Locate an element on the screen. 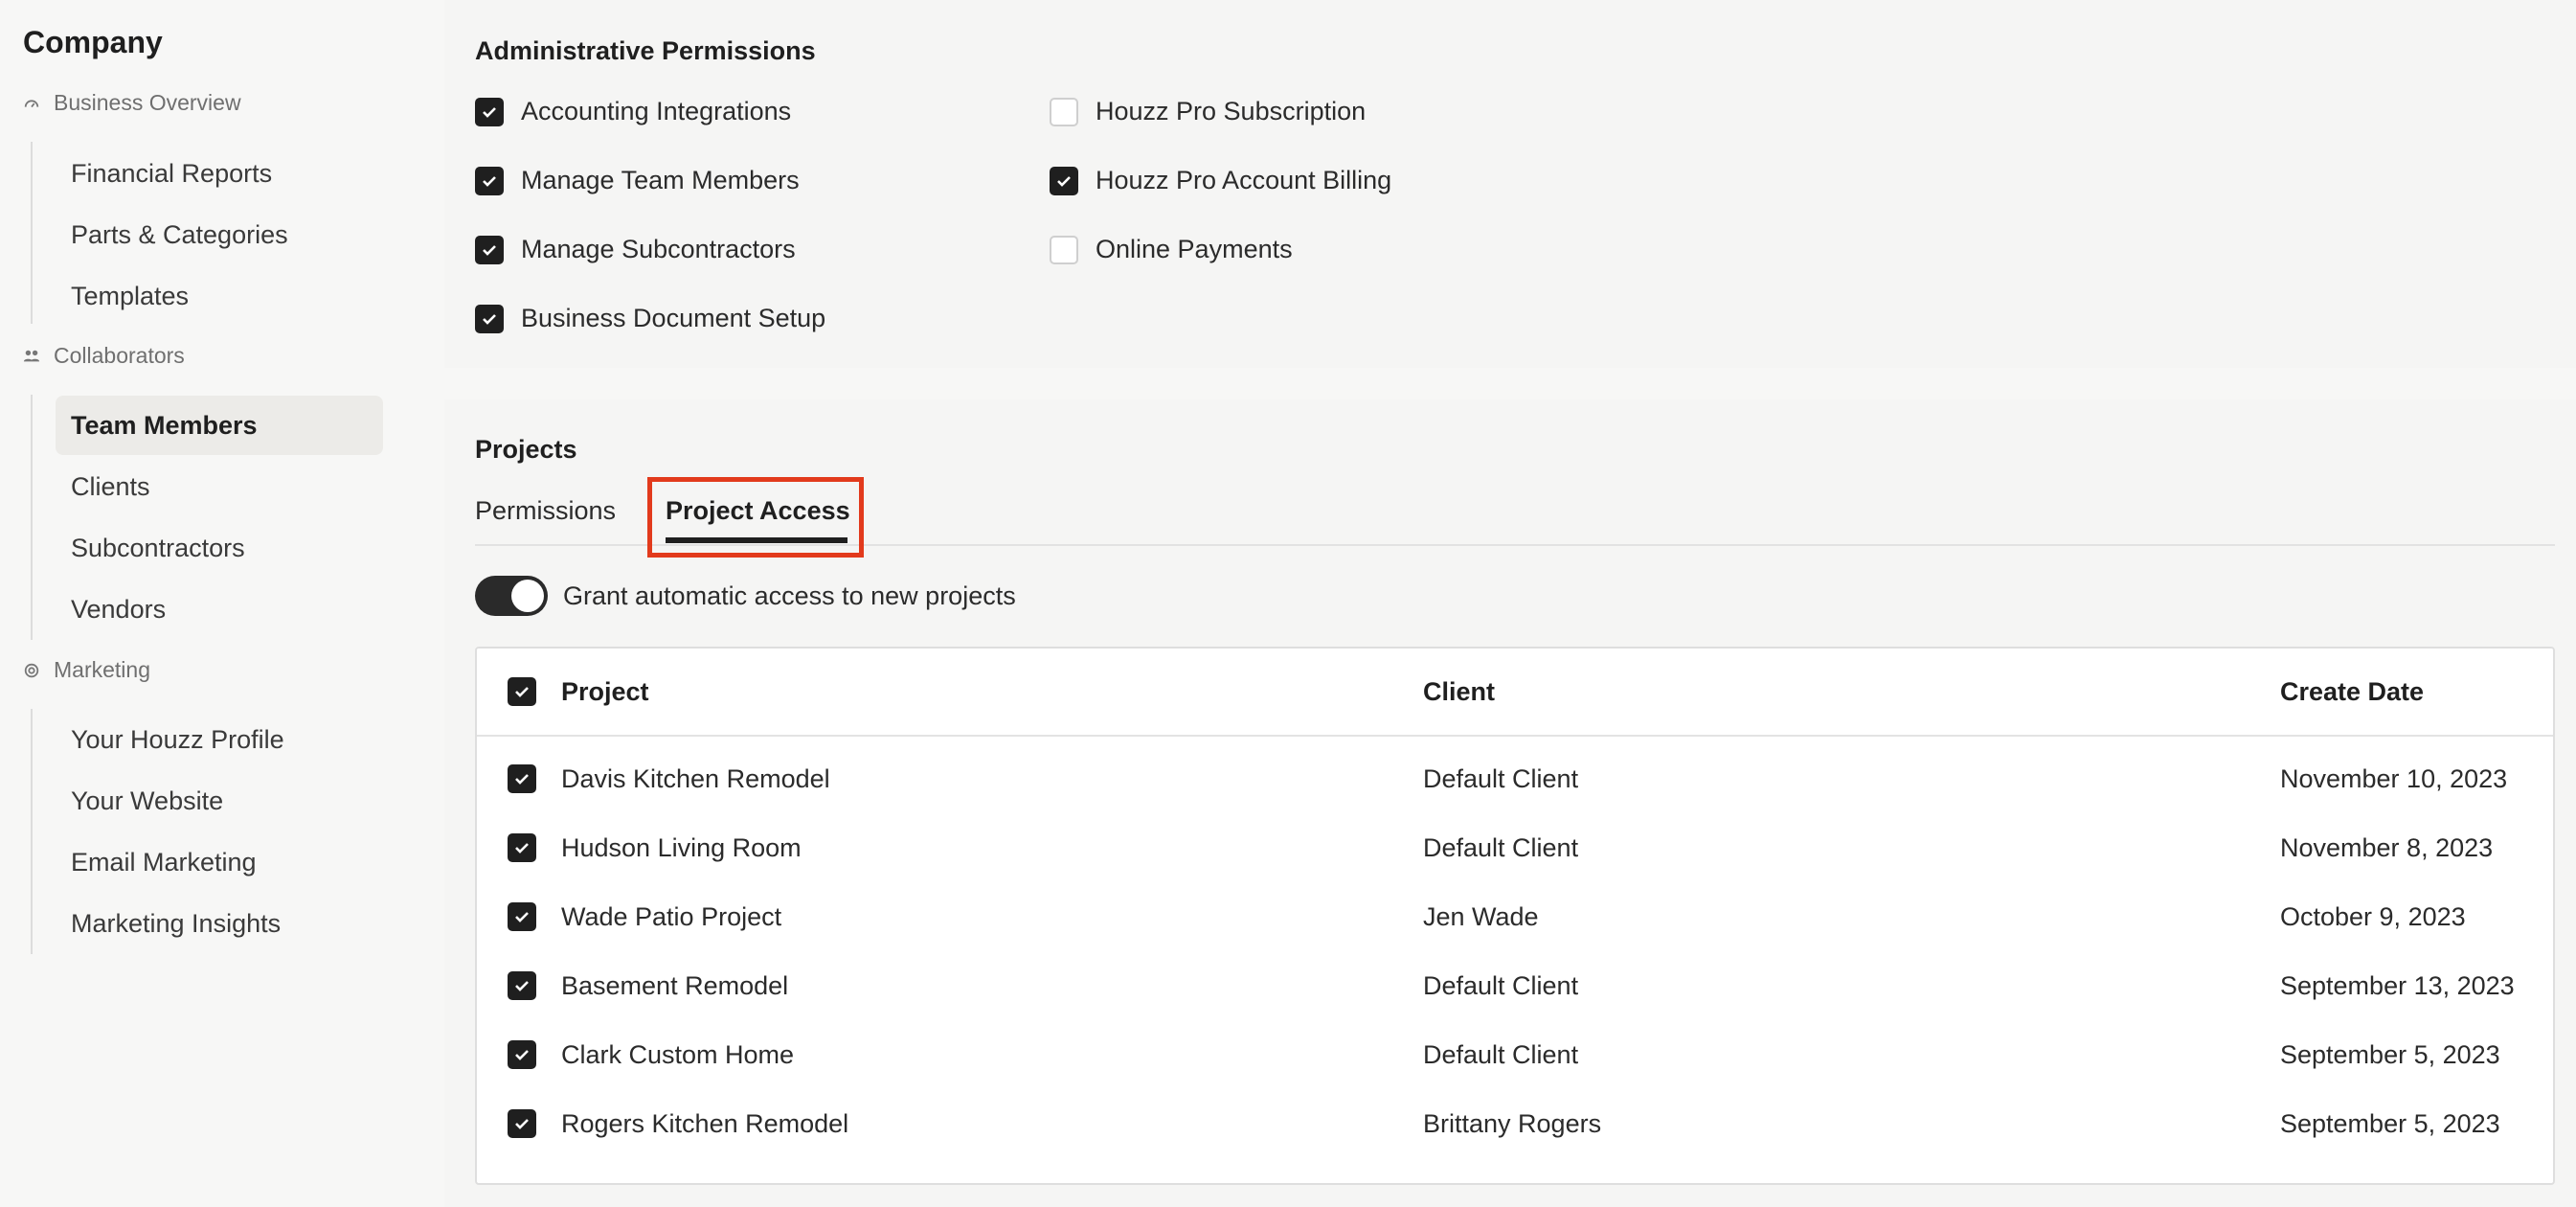  section-label: Collaborators is located at coordinates (119, 355).